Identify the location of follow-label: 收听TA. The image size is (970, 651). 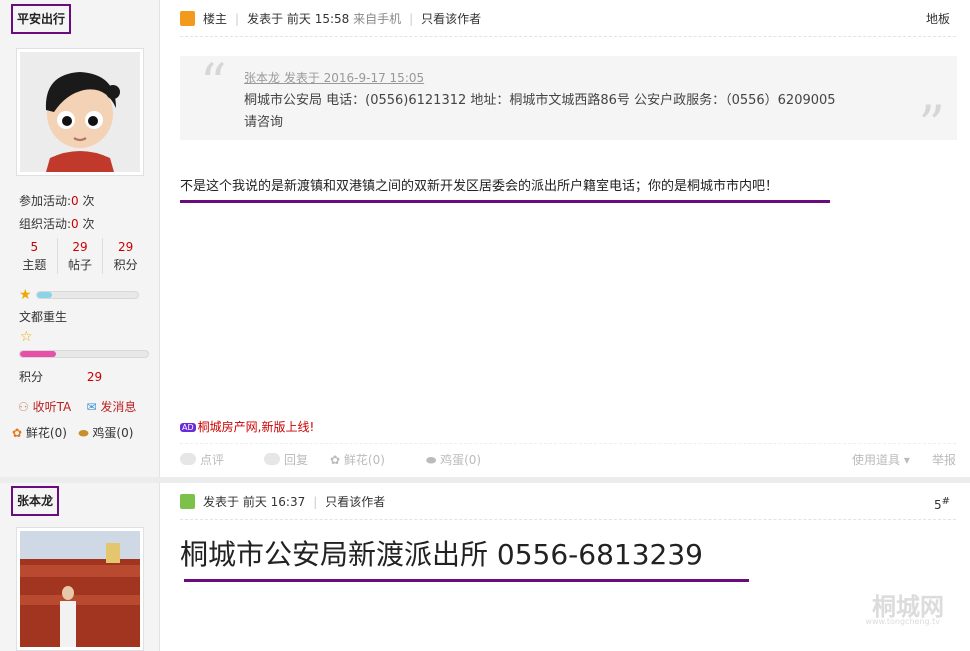
(52, 407).